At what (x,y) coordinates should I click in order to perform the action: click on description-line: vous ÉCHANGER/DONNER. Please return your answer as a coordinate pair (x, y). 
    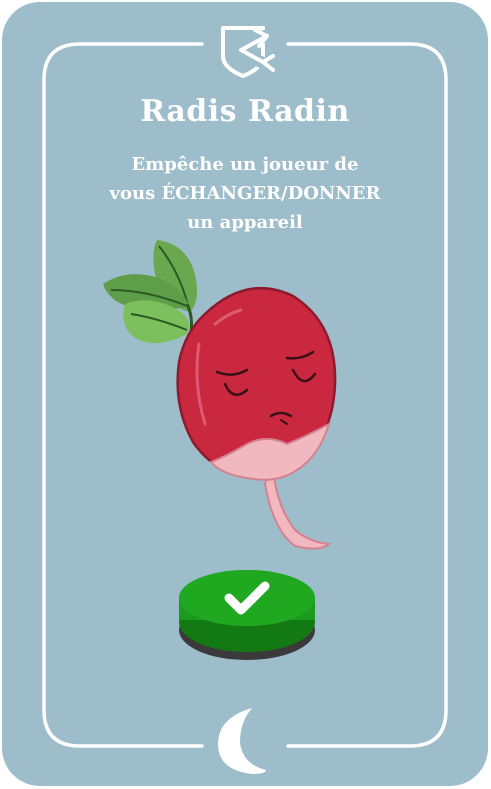
    Looking at the image, I should click on (245, 193).